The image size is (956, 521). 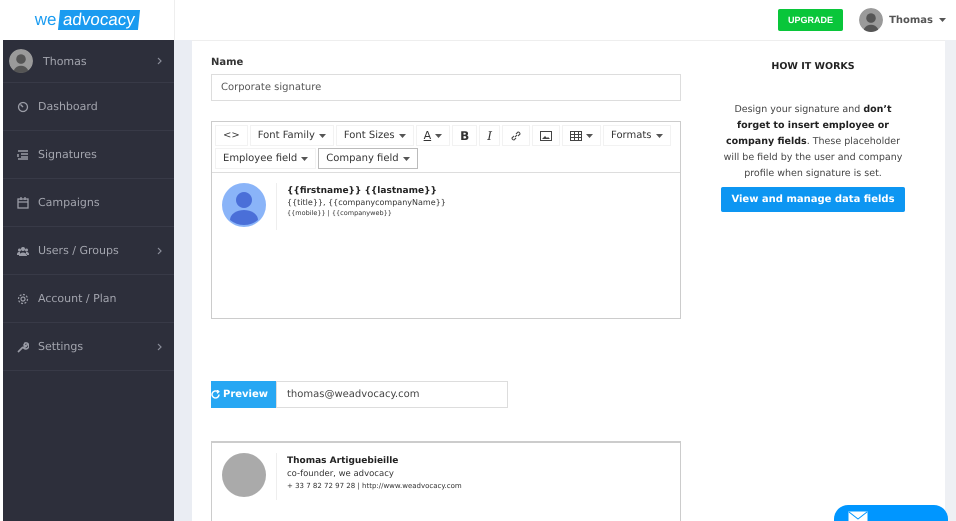 What do you see at coordinates (227, 62) in the screenshot?
I see `field-label: Name` at bounding box center [227, 62].